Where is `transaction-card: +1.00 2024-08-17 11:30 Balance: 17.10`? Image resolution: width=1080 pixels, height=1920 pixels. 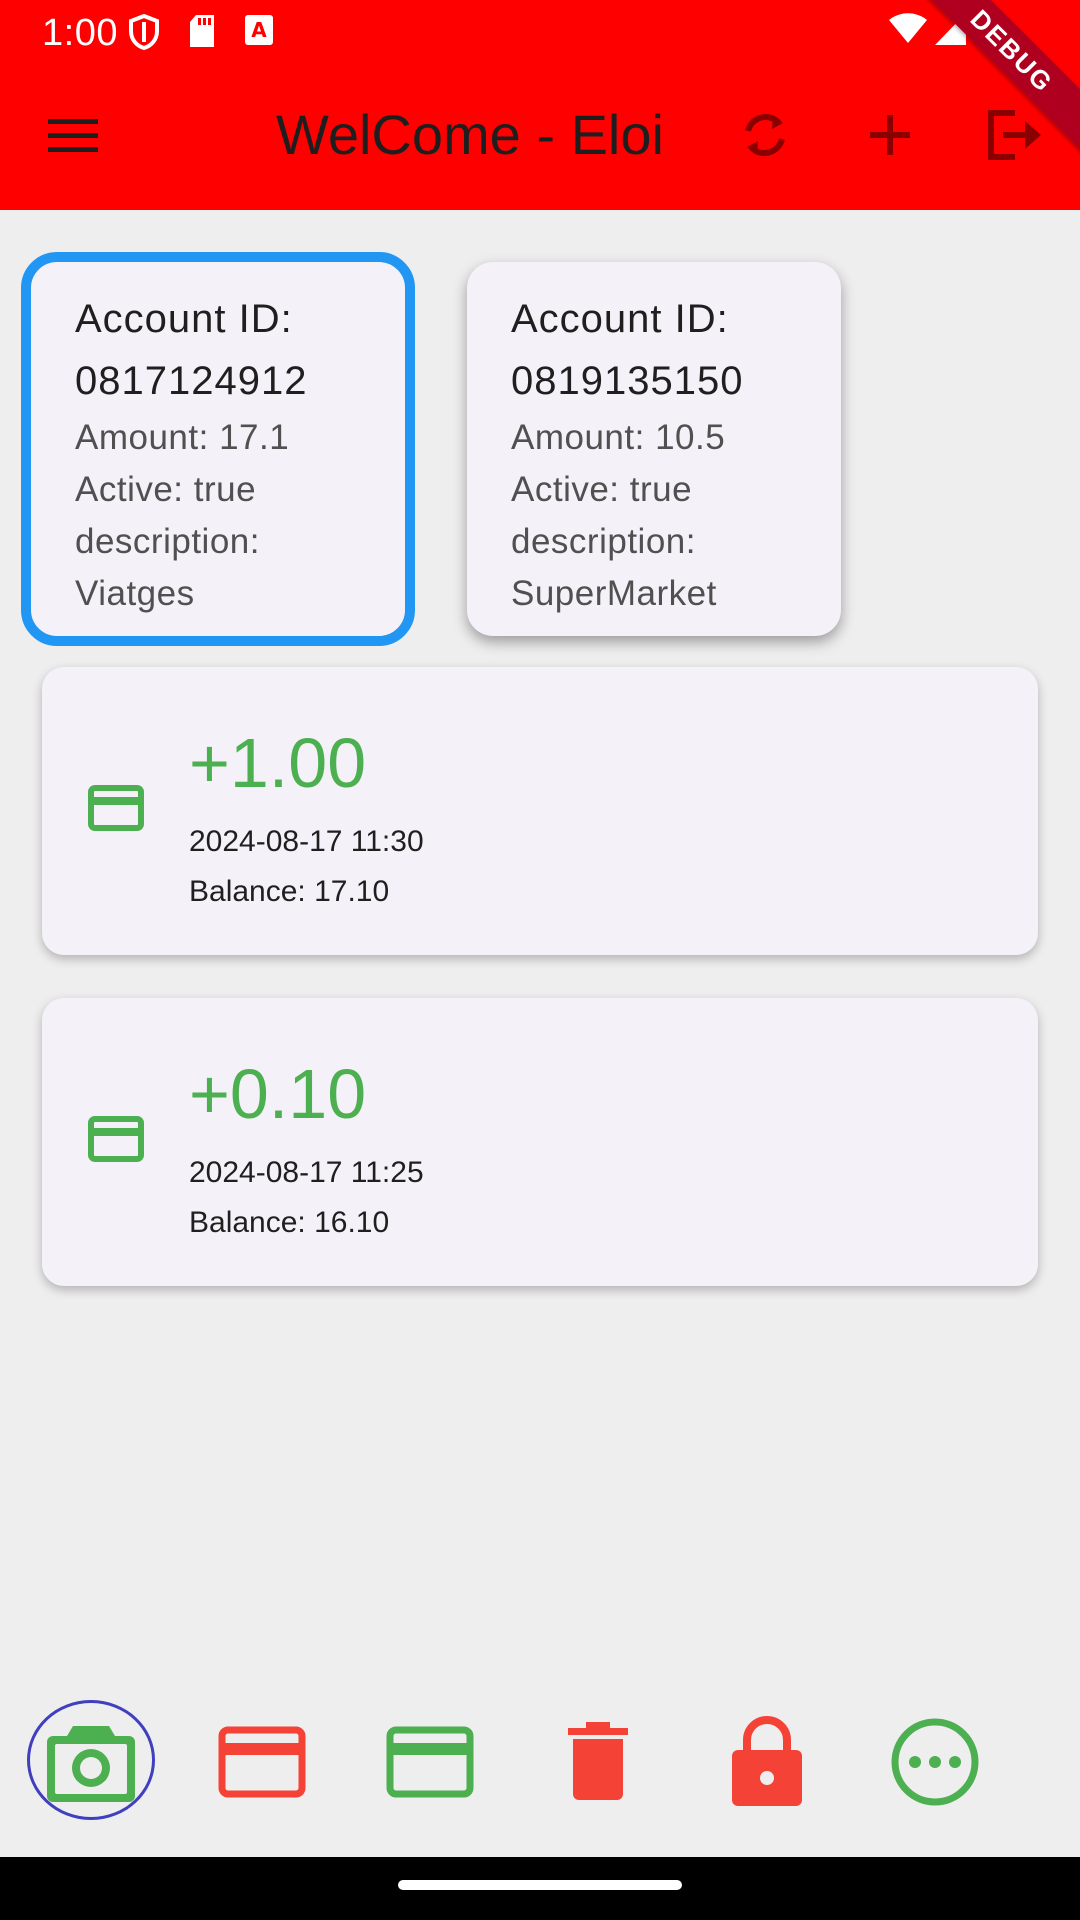
transaction-card: +1.00 2024-08-17 11:30 Balance: 17.10 is located at coordinates (540, 811).